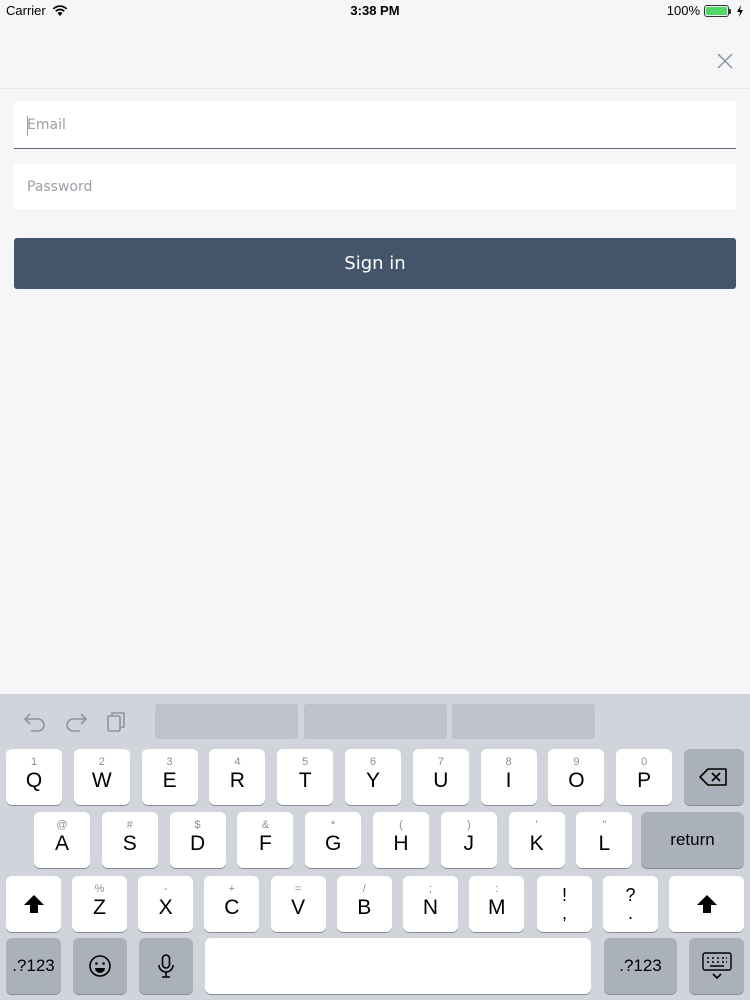  I want to click on key-letter-label: T, so click(305, 780).